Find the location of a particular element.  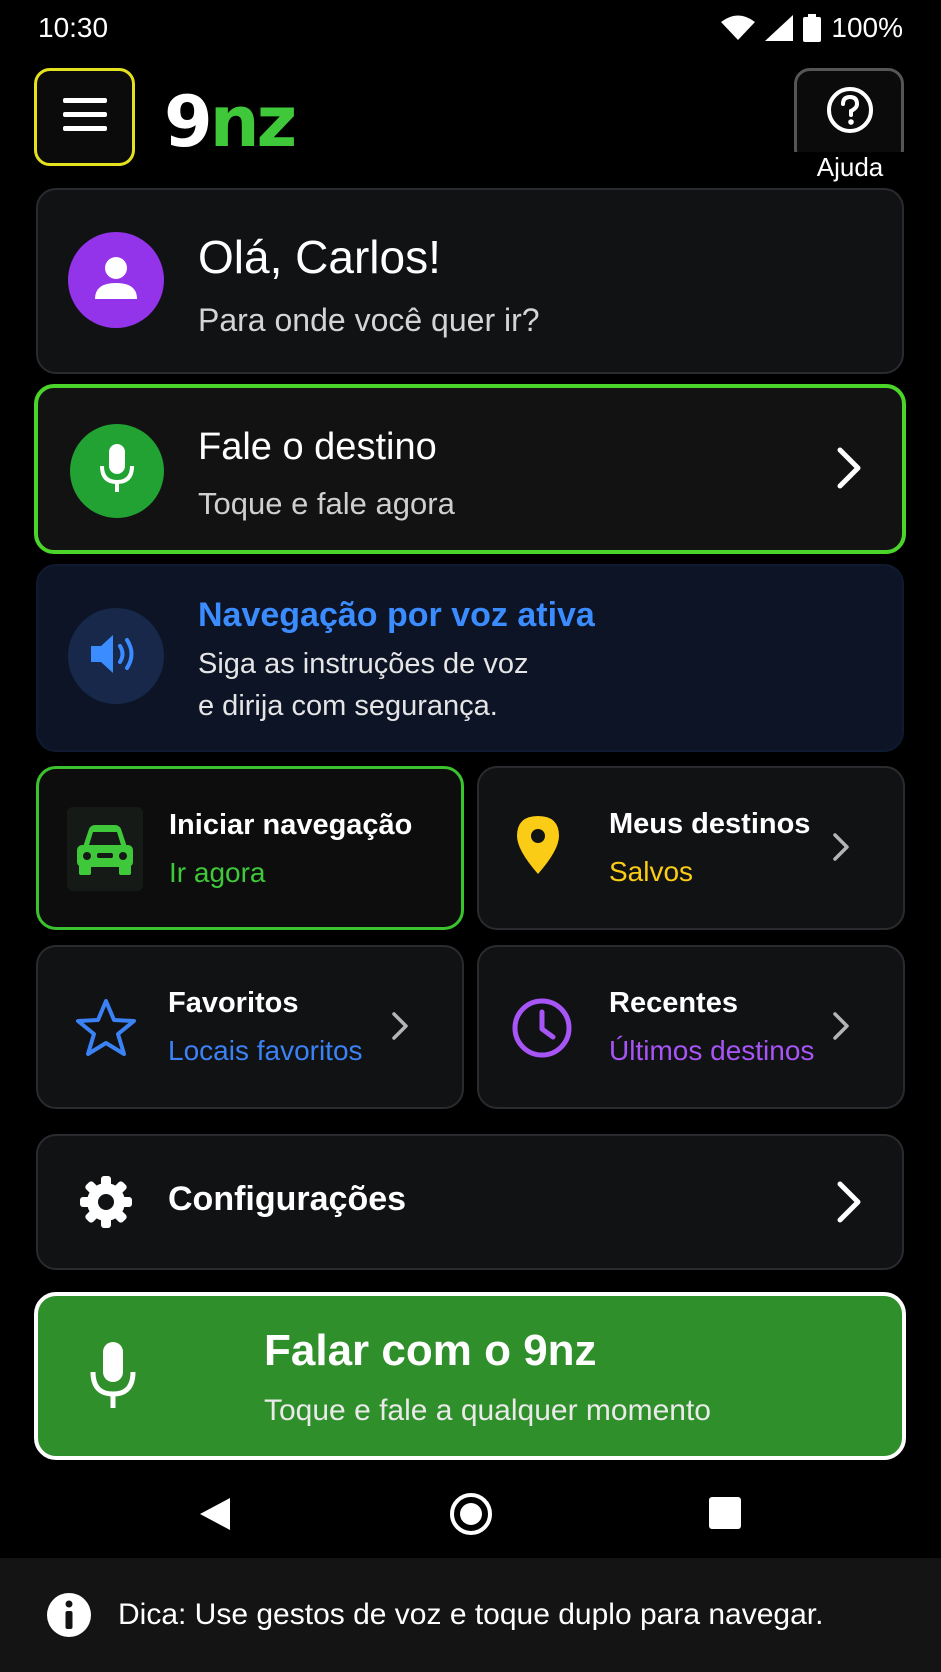

hamburger-icon is located at coordinates (84, 117).